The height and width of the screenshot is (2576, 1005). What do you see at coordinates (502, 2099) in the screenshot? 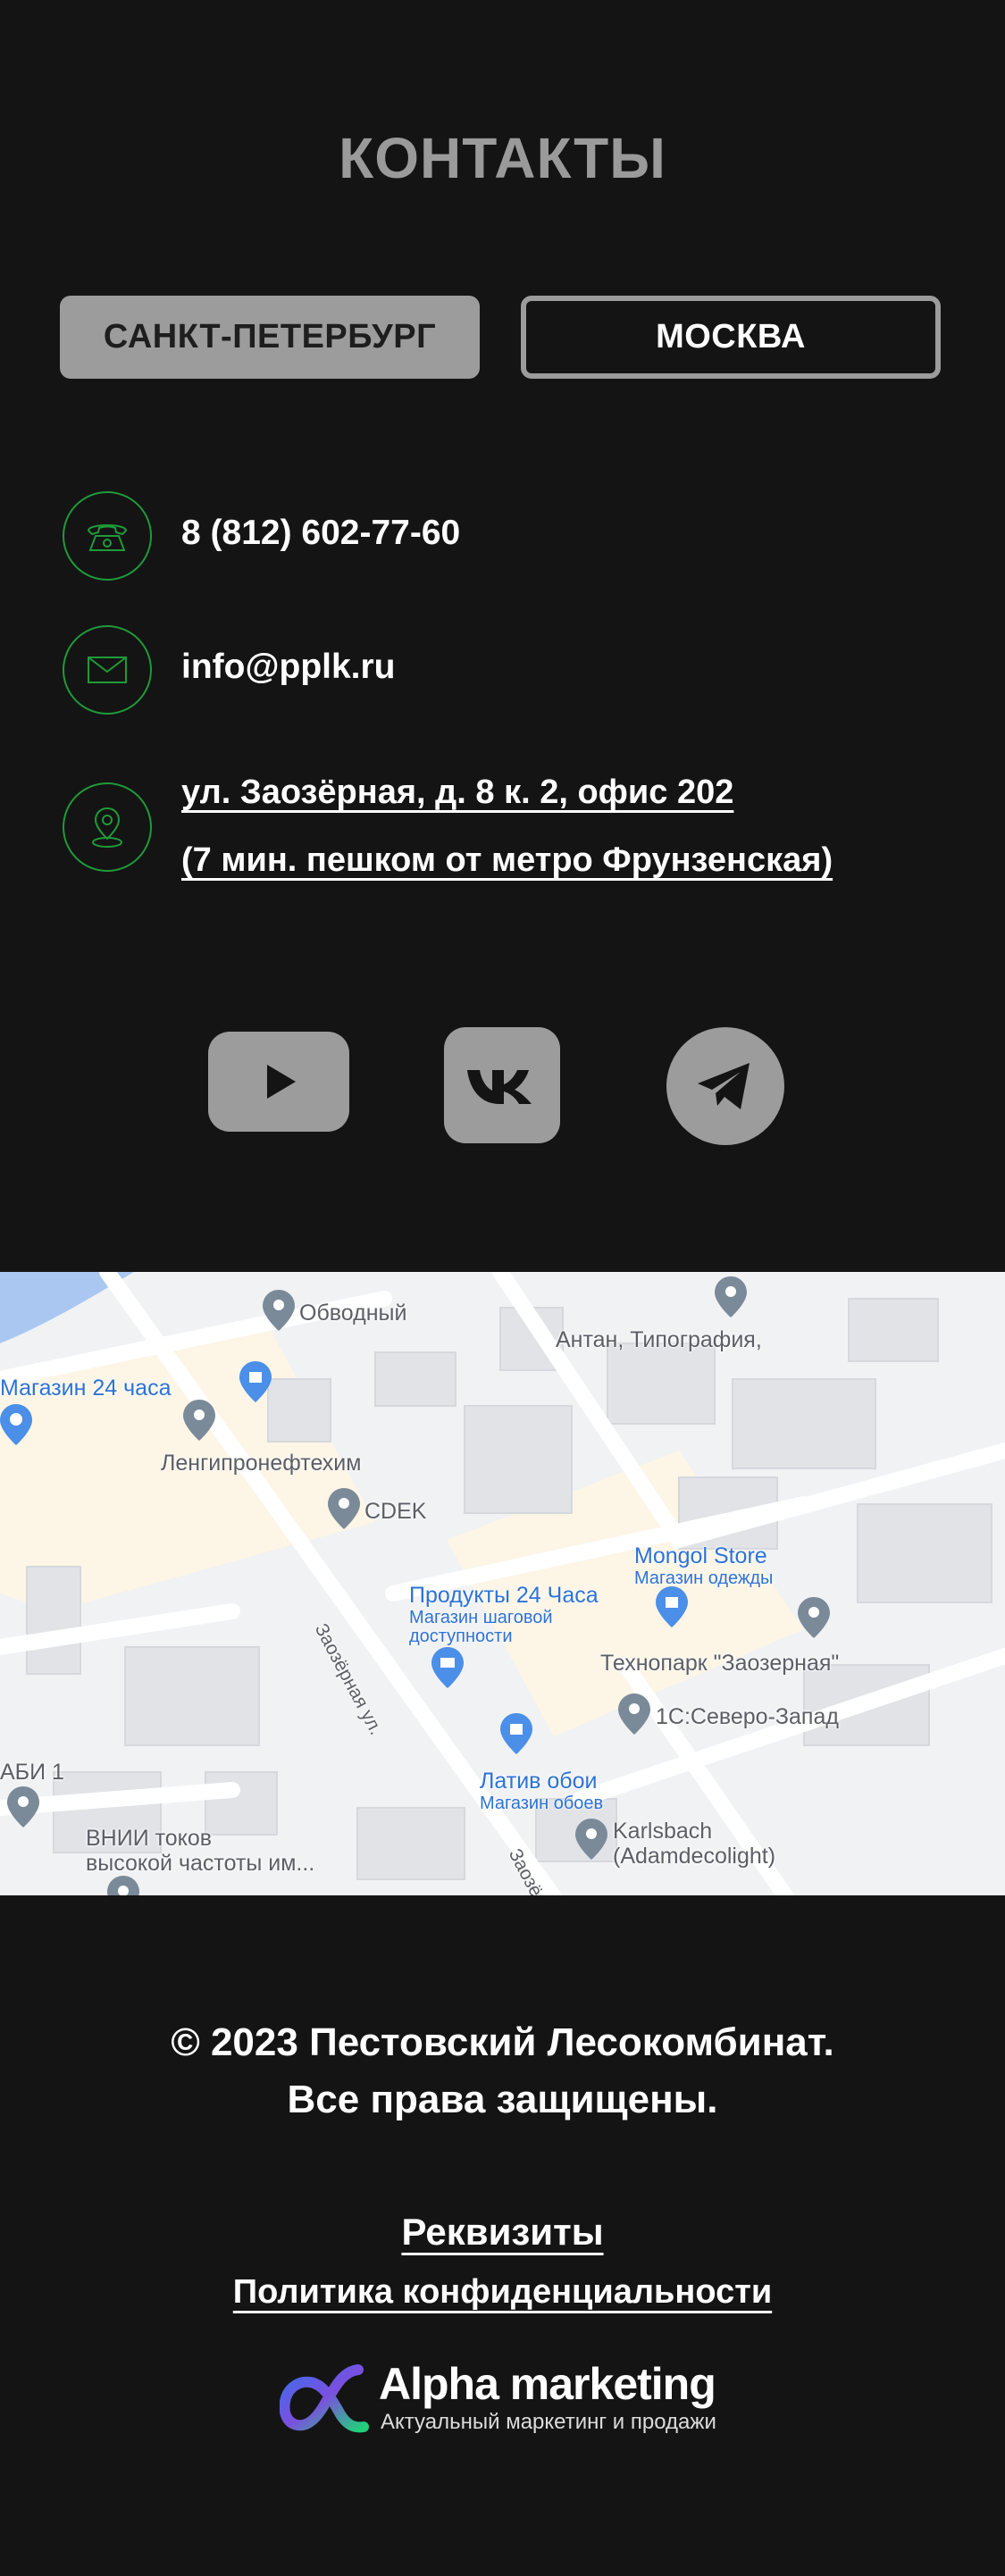
I see `copyright-line-2: Все права защищены.` at bounding box center [502, 2099].